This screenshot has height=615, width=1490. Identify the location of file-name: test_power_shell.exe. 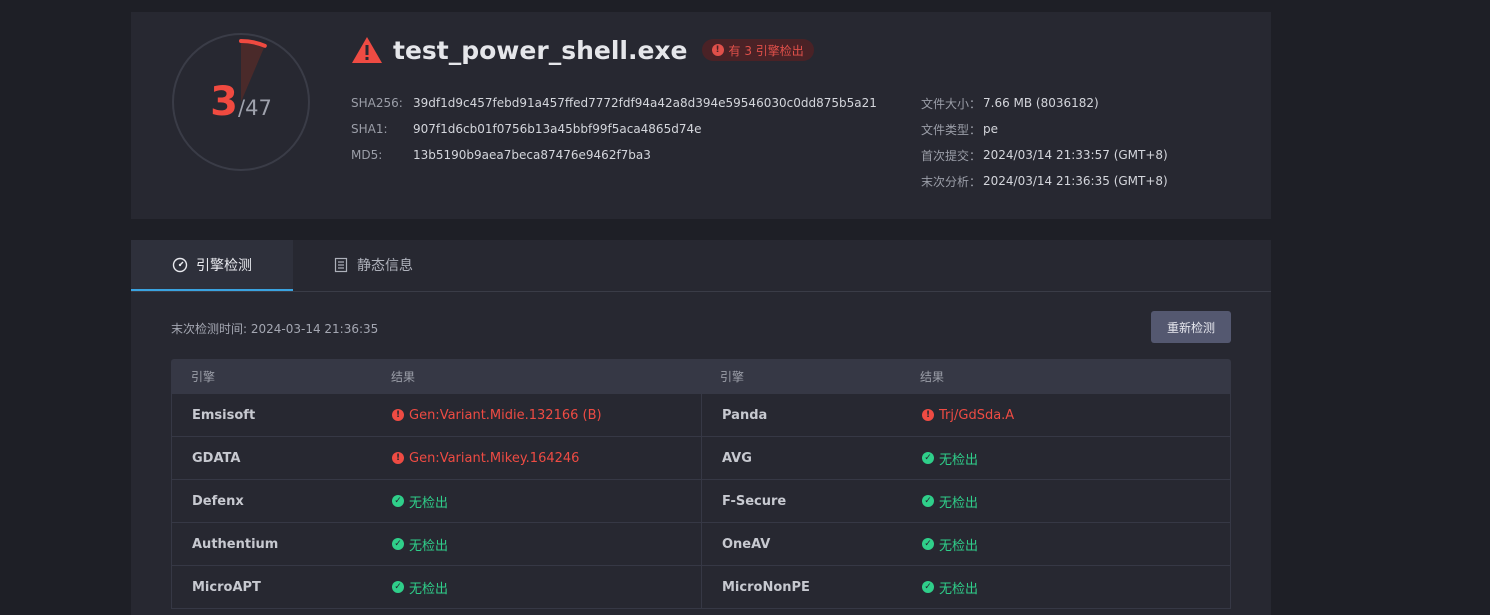
(540, 50).